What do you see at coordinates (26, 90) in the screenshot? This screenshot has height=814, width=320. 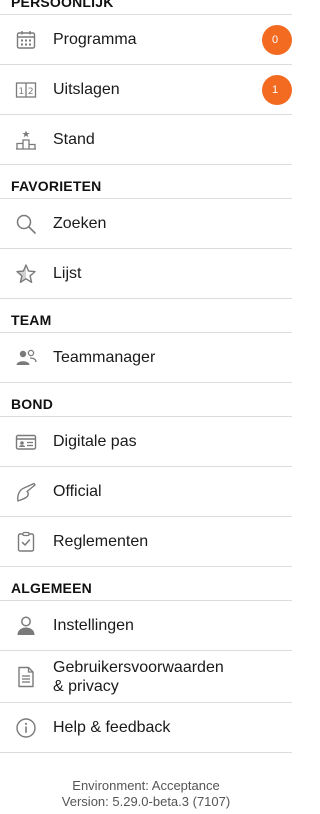 I see `scoreboard-icon: 1 2` at bounding box center [26, 90].